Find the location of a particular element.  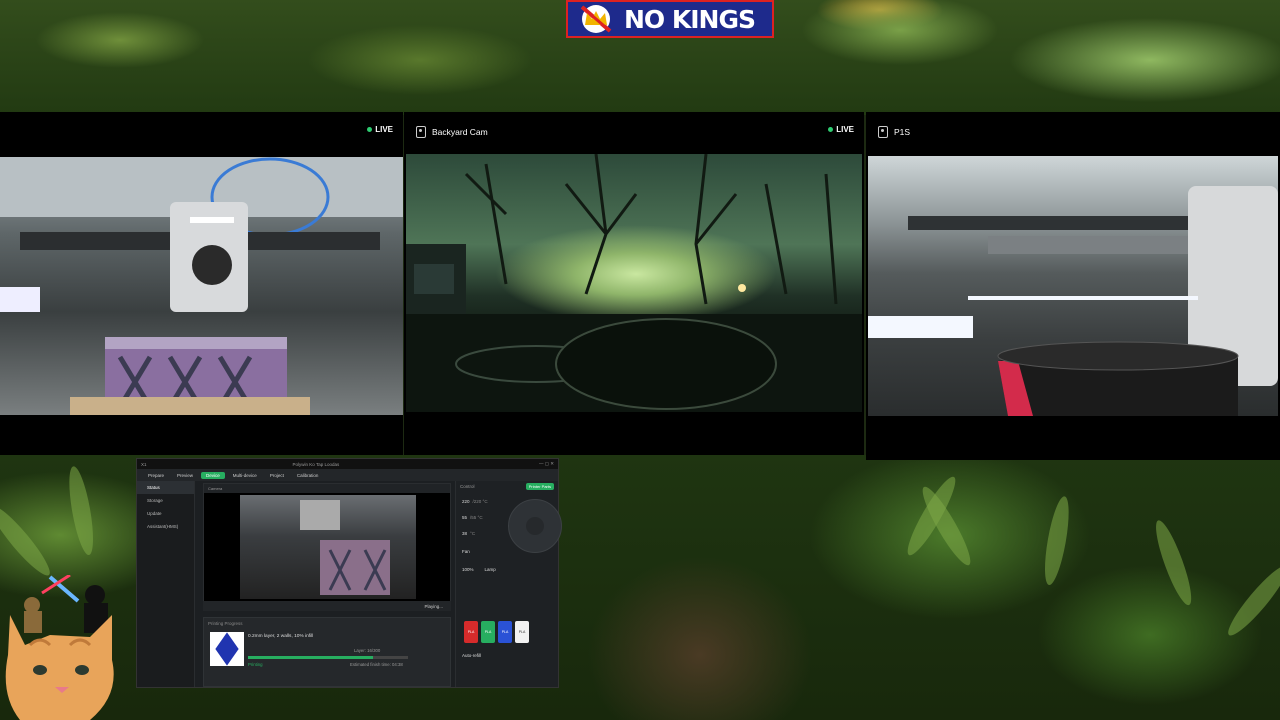

layer-readout: Layer: 16/300 is located at coordinates (367, 650).